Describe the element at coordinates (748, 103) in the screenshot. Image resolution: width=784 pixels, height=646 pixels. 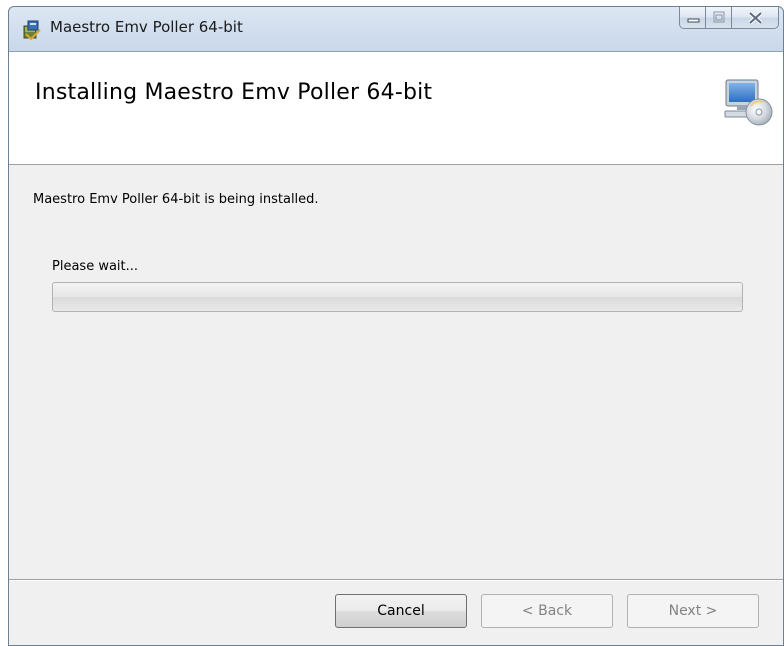
I see `computer-disc-icon` at that location.